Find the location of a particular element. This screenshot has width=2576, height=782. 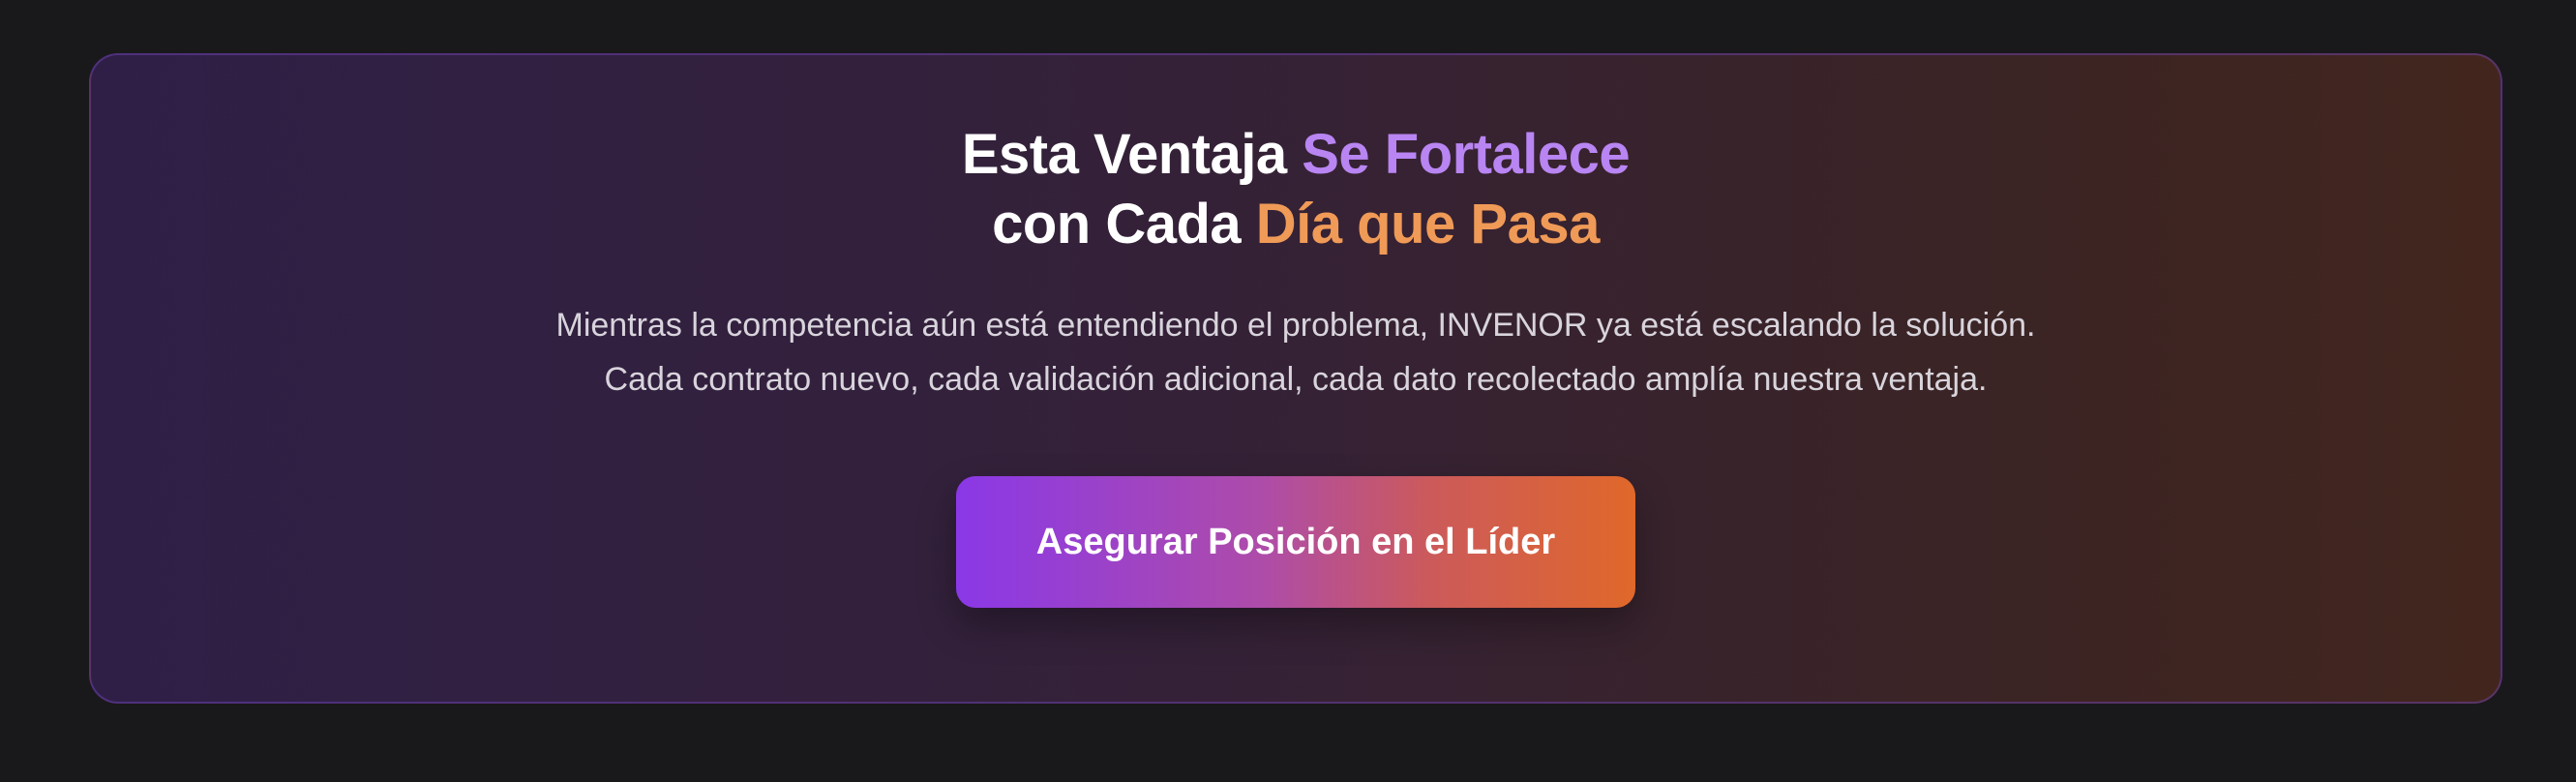

title-line-2: con Cada Día que Pasa is located at coordinates (1296, 224).